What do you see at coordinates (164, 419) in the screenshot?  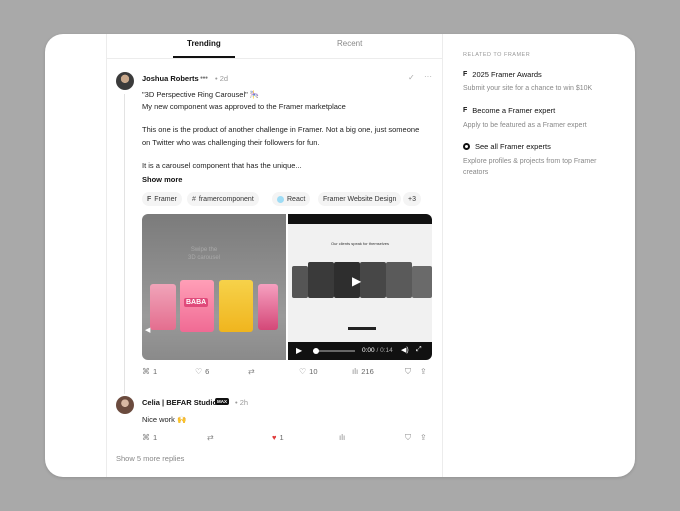 I see `reply-text: Nice work 🙌` at bounding box center [164, 419].